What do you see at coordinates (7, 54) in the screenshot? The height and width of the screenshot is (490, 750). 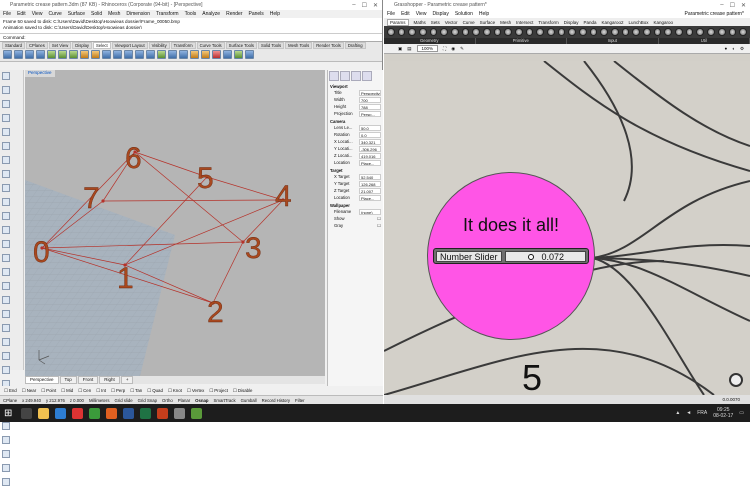 I see `new-file-icon` at bounding box center [7, 54].